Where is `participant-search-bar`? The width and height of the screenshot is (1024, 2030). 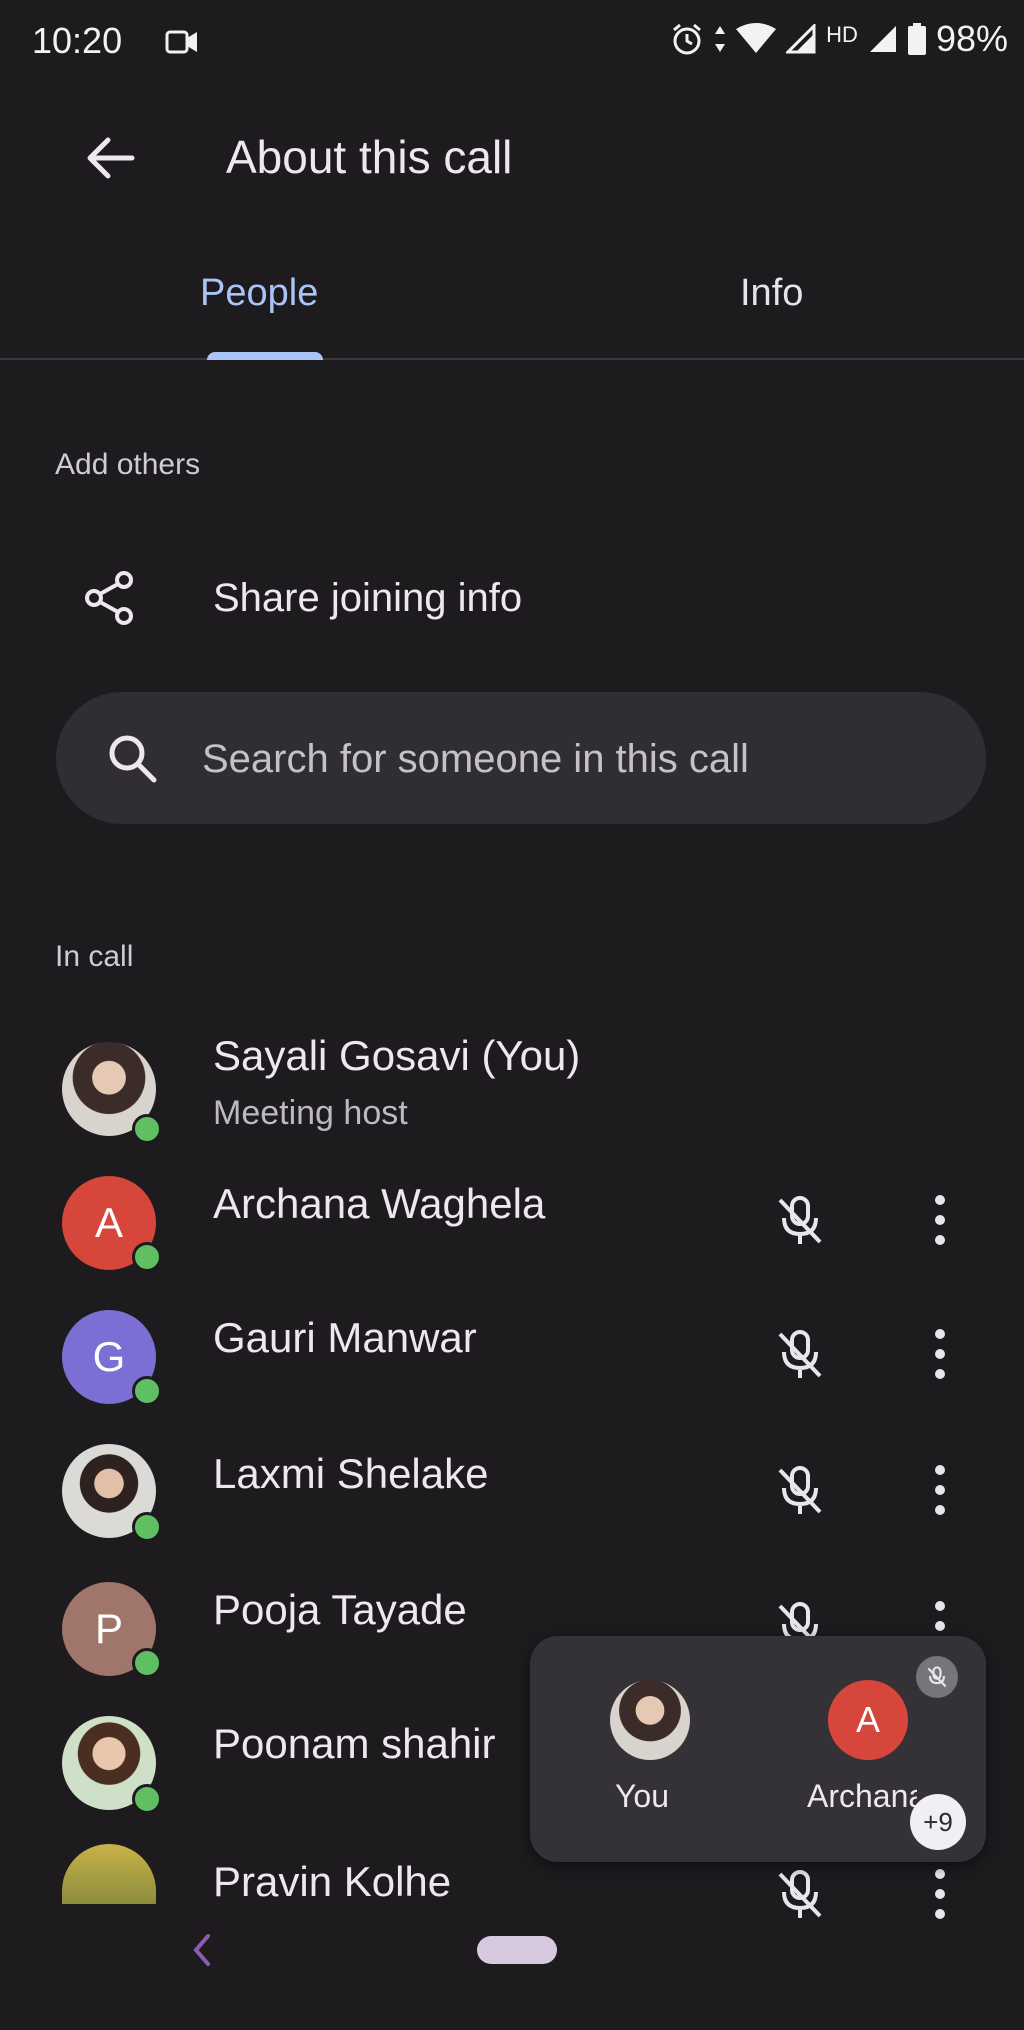
participant-search-bar is located at coordinates (521, 758).